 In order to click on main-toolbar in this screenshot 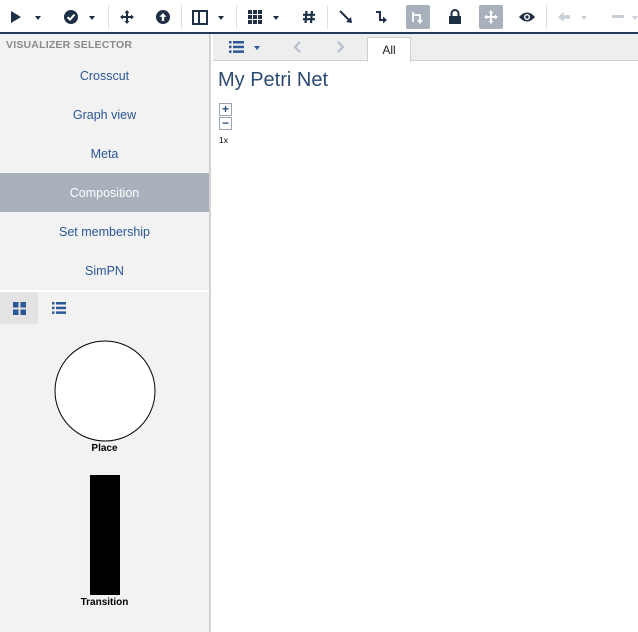, I will do `click(319, 17)`.